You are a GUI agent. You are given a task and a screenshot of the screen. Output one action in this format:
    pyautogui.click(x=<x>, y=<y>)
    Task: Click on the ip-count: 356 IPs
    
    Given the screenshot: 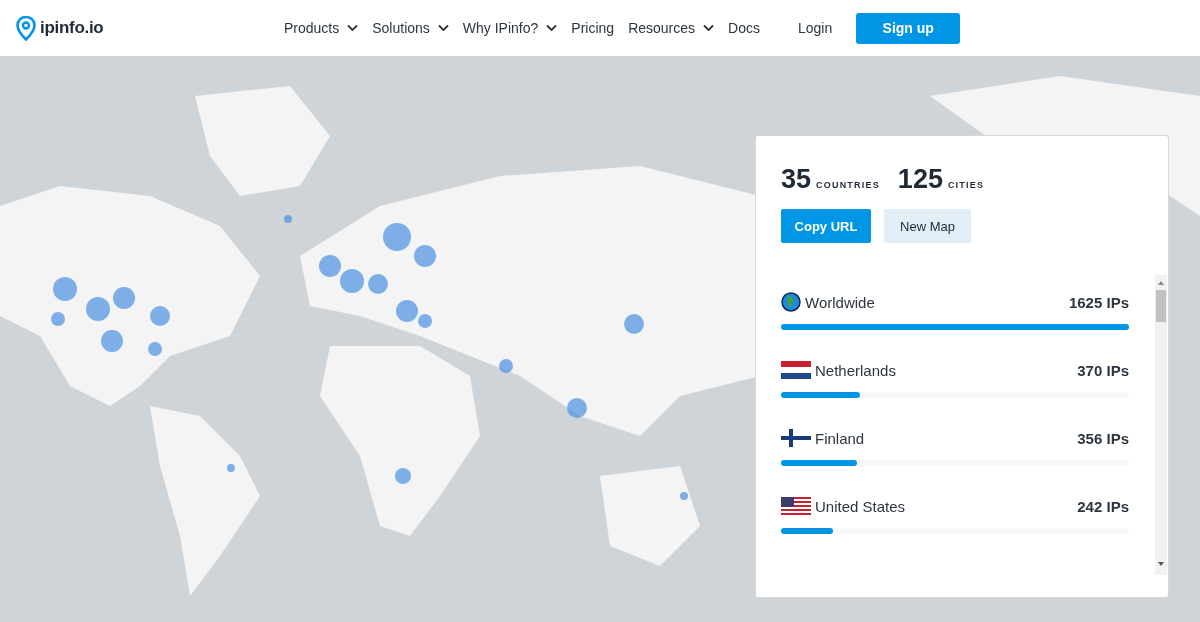 What is the action you would take?
    pyautogui.click(x=1103, y=438)
    